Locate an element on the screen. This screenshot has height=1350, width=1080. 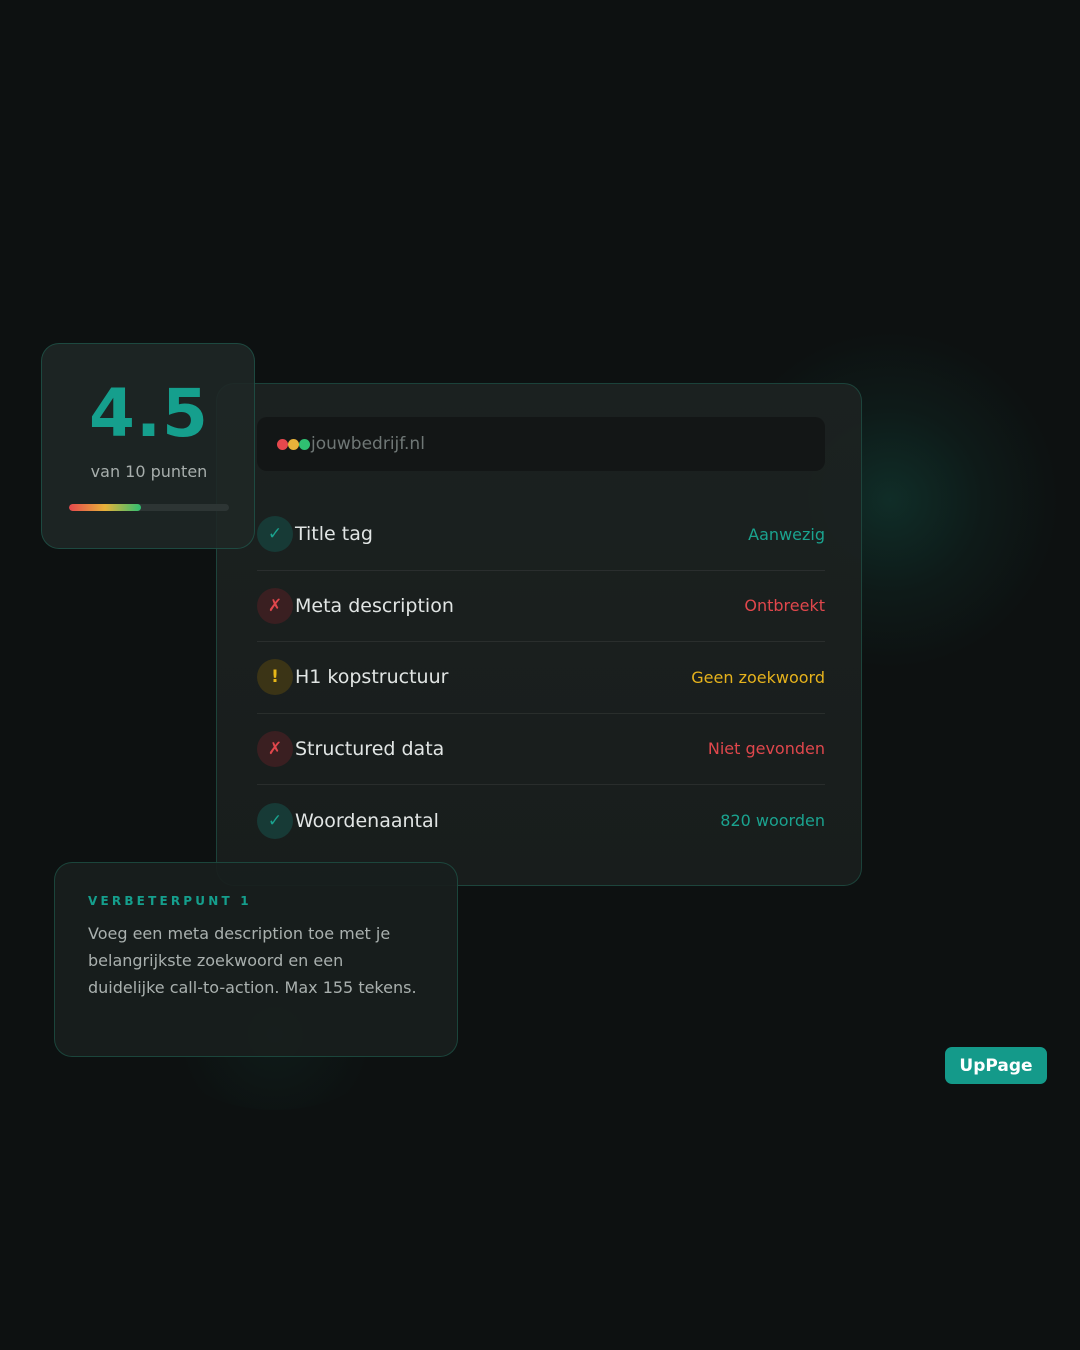
check-label: Woordenaantal is located at coordinates (367, 820).